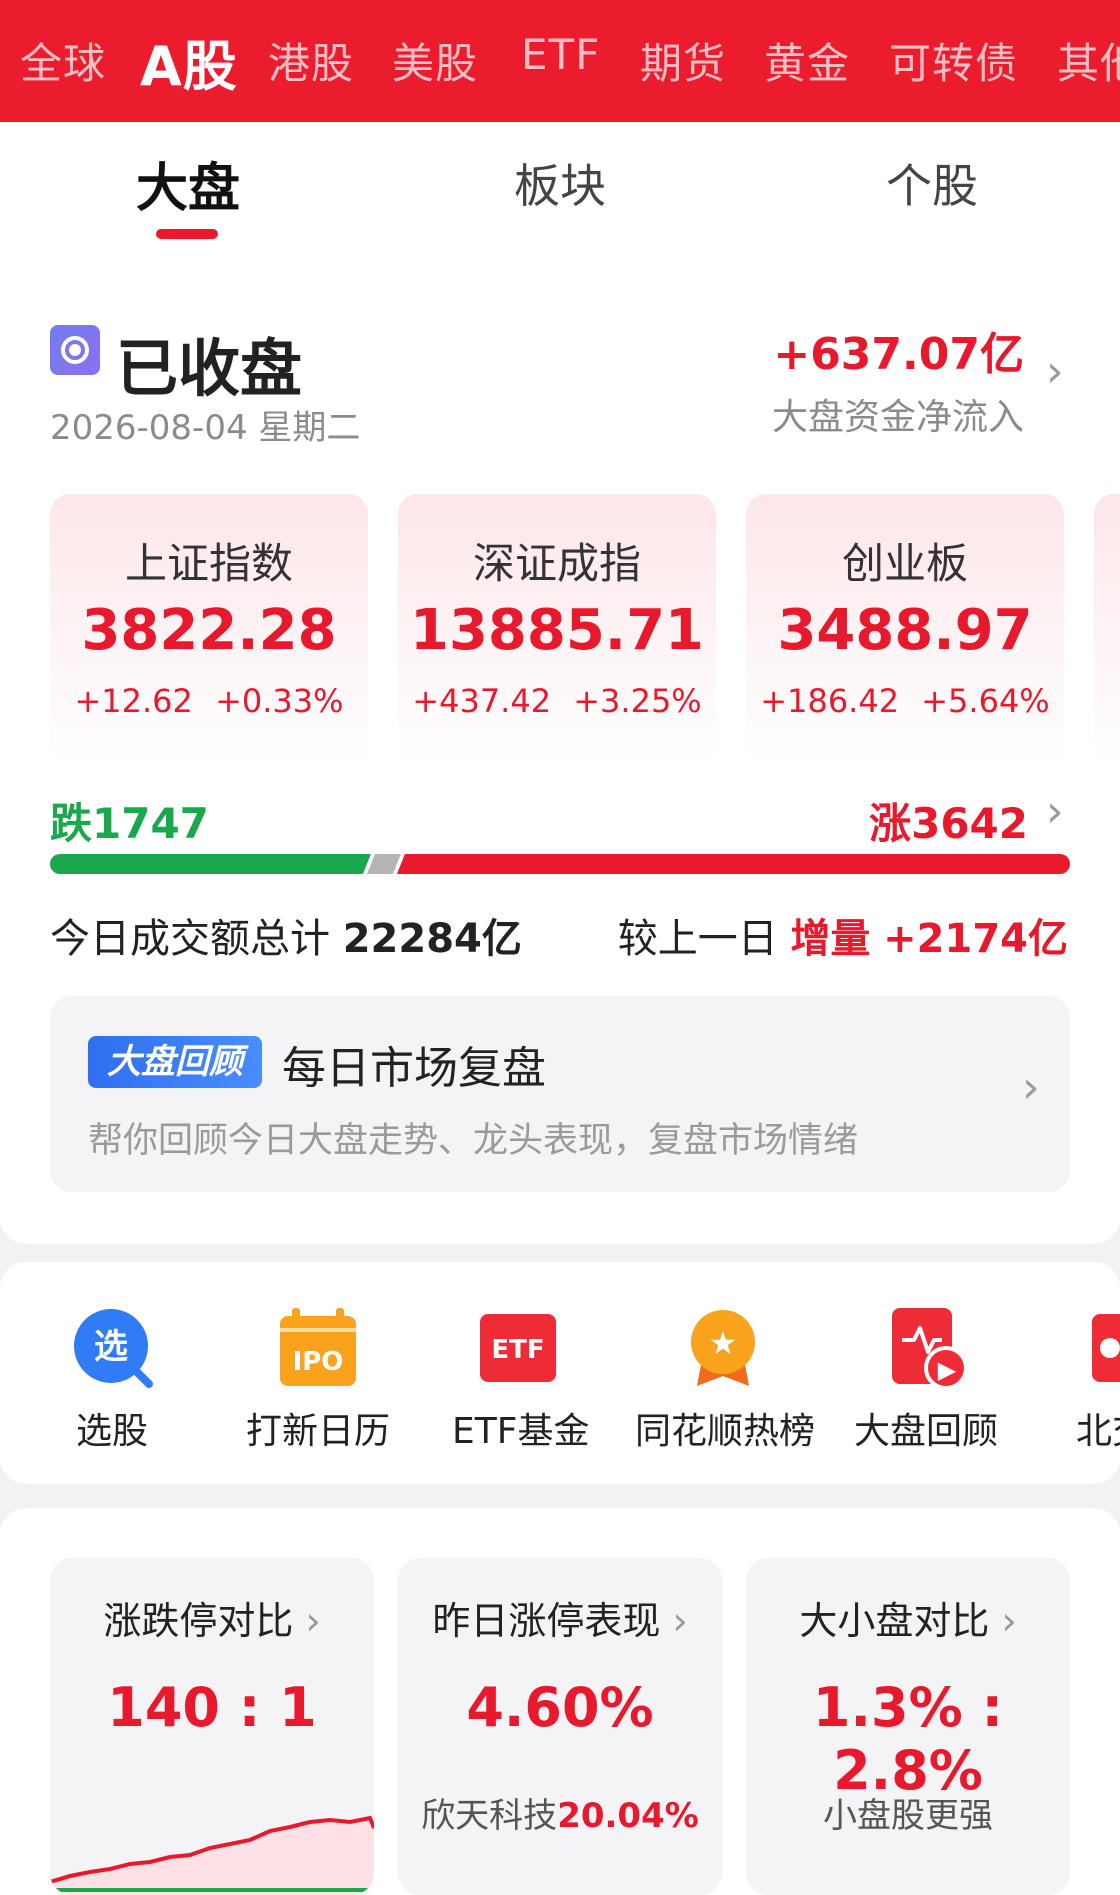  What do you see at coordinates (1088, 60) in the screenshot?
I see `market-tab-other: 其他` at bounding box center [1088, 60].